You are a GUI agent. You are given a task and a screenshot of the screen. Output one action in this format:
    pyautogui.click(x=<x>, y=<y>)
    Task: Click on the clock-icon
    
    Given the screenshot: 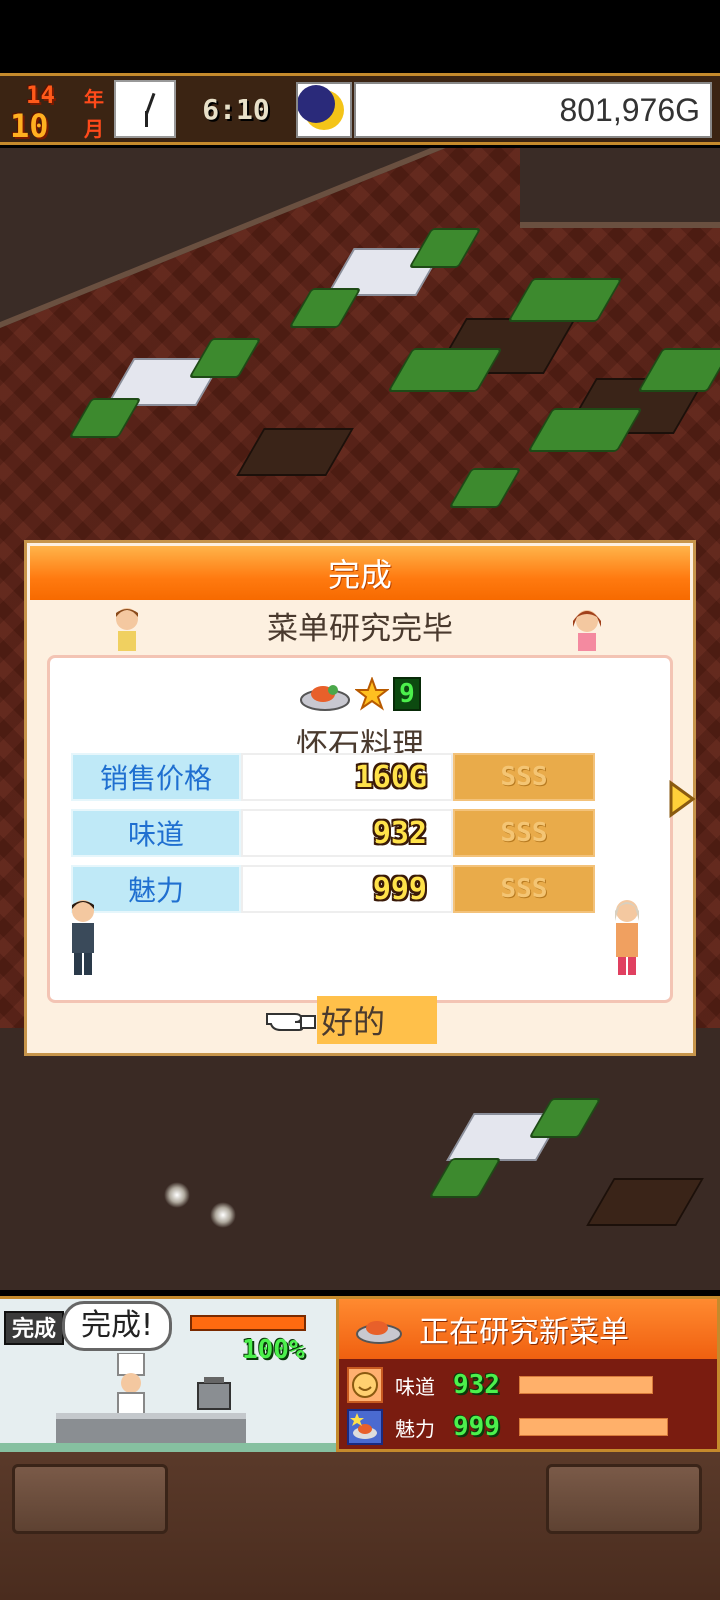 What is the action you would take?
    pyautogui.click(x=145, y=109)
    